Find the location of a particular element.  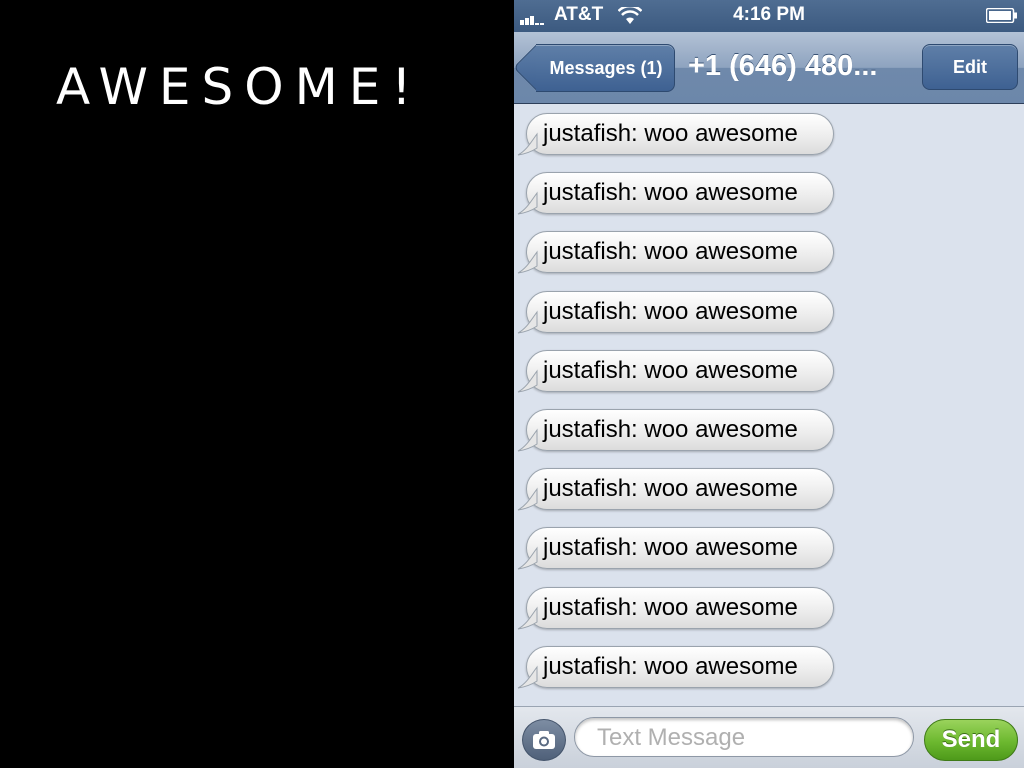

text-message-input: Text Message is located at coordinates (744, 737).